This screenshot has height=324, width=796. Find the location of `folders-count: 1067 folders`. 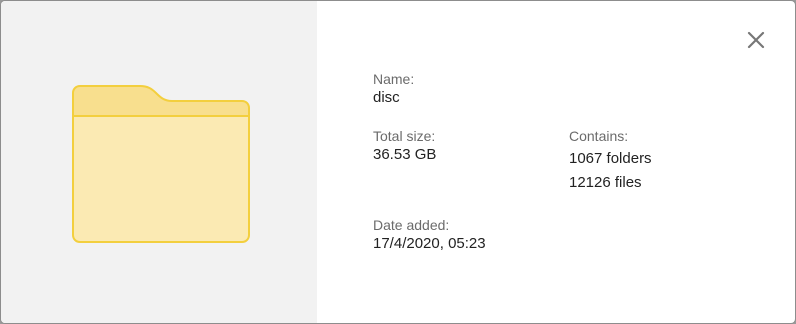

folders-count: 1067 folders is located at coordinates (610, 158).